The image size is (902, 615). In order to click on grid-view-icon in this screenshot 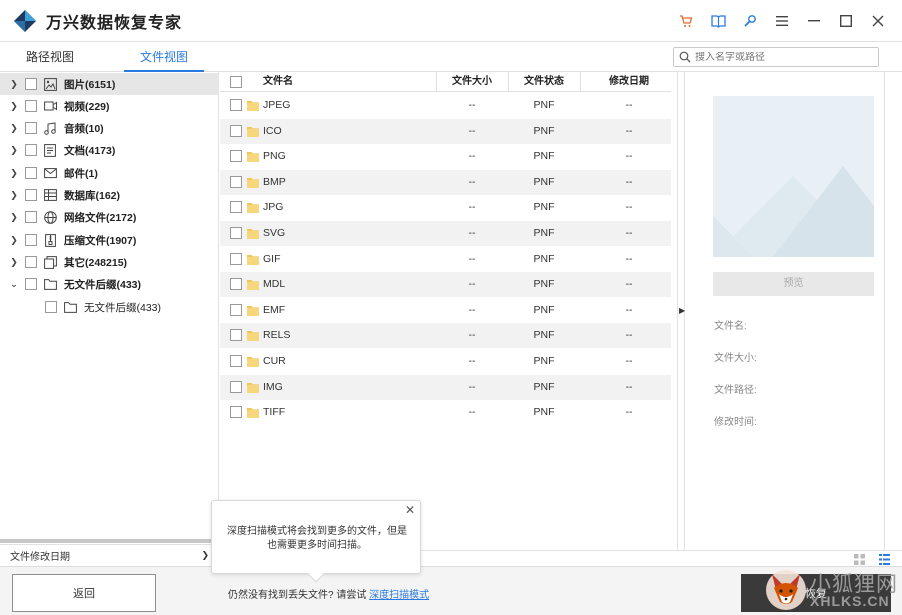, I will do `click(859, 559)`.